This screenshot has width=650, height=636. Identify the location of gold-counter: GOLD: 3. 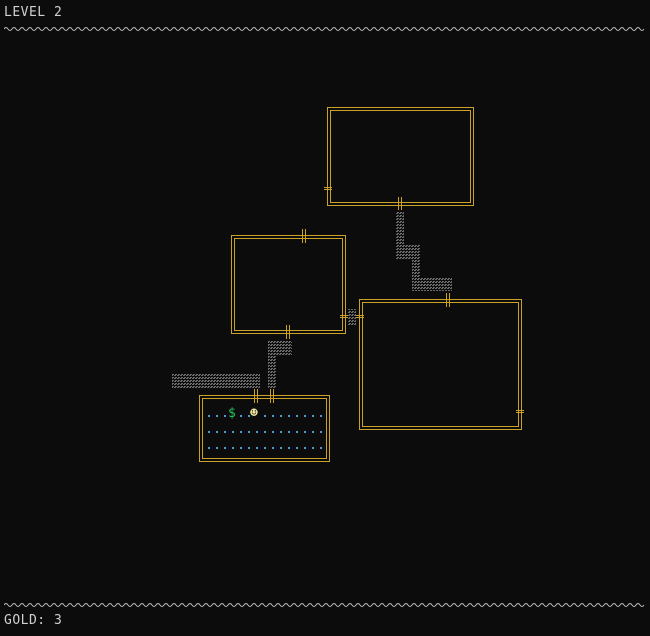
(33, 620).